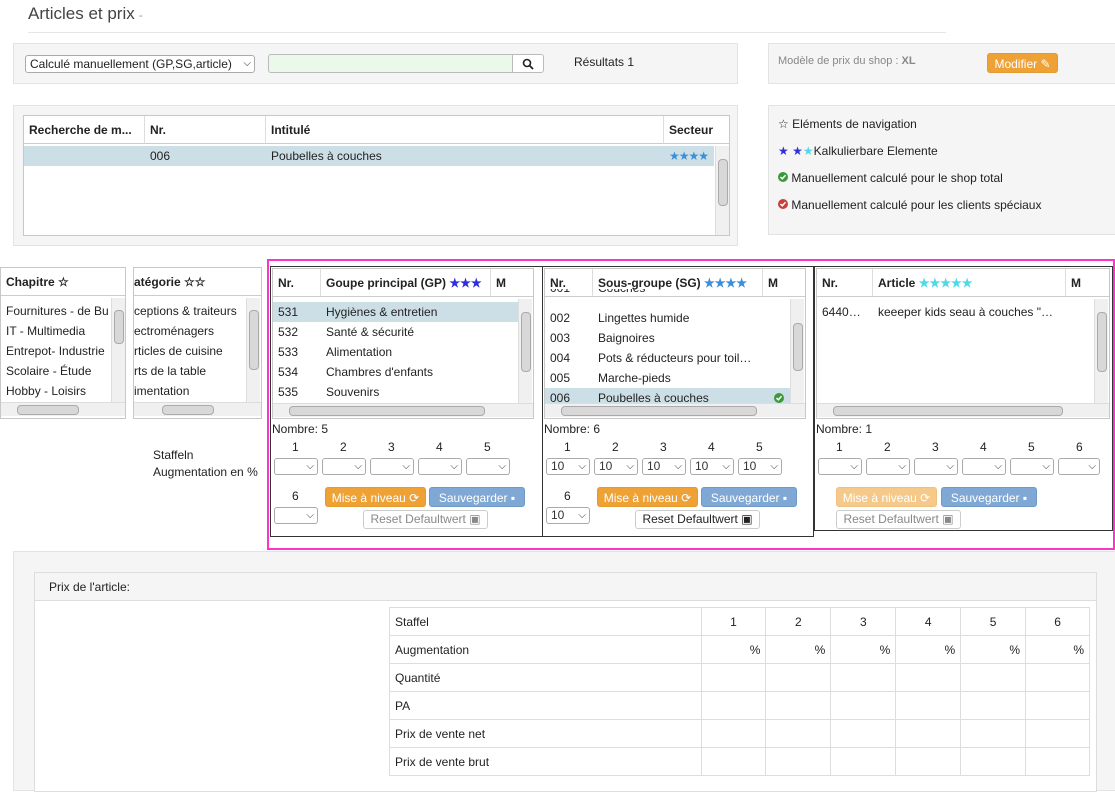  Describe the element at coordinates (465, 130) in the screenshot. I see `col-header-title: Intitulé` at that location.